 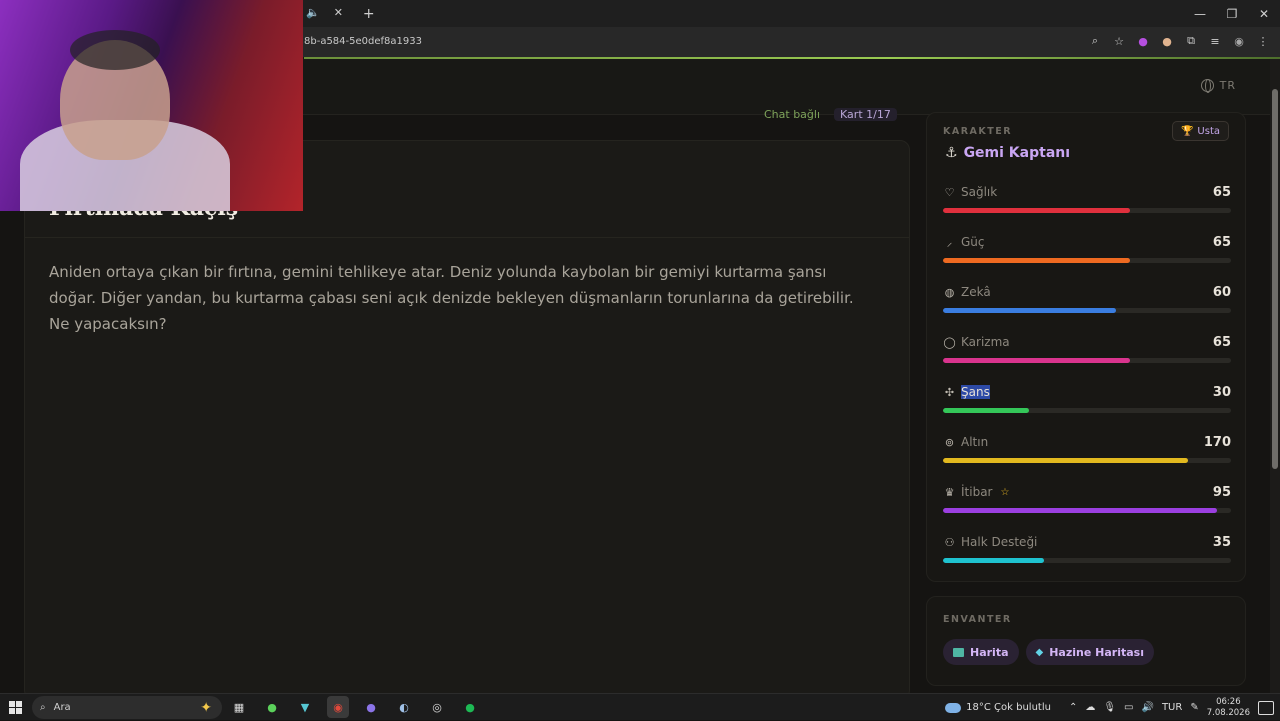 What do you see at coordinates (973, 242) in the screenshot?
I see `stat-label: Güç` at bounding box center [973, 242].